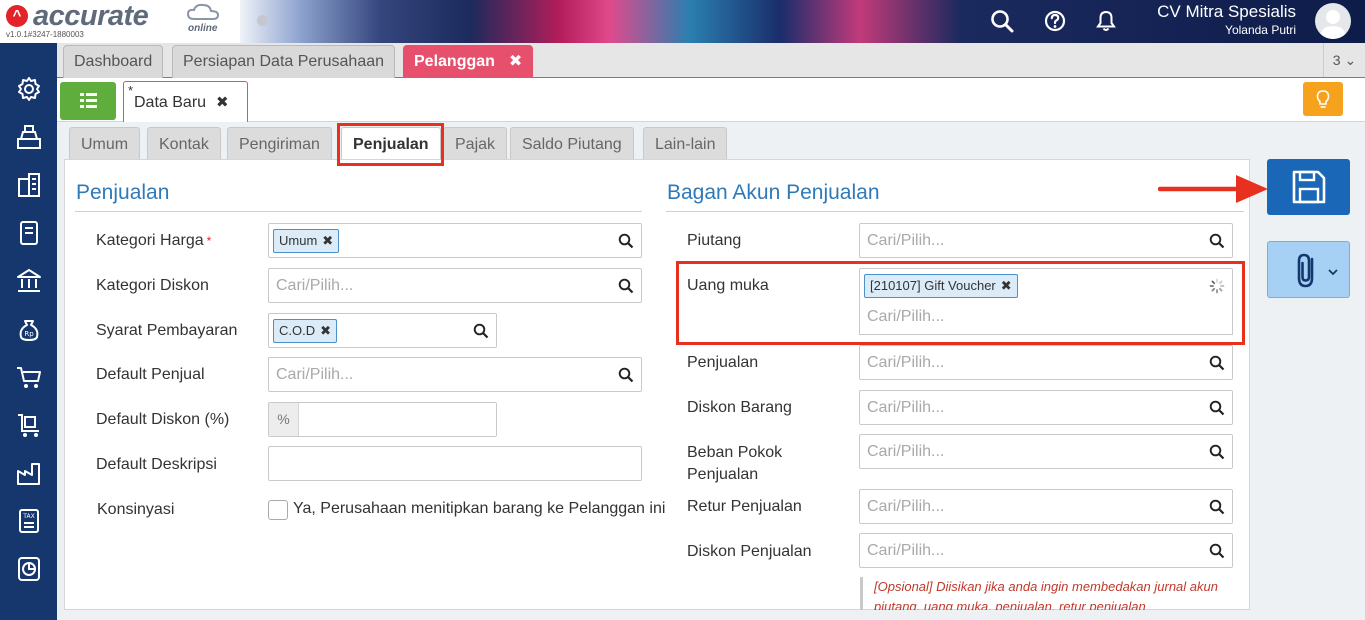 The height and width of the screenshot is (620, 1365). Describe the element at coordinates (123, 192) in the screenshot. I see `section-title-penjualan: Penjualan` at that location.